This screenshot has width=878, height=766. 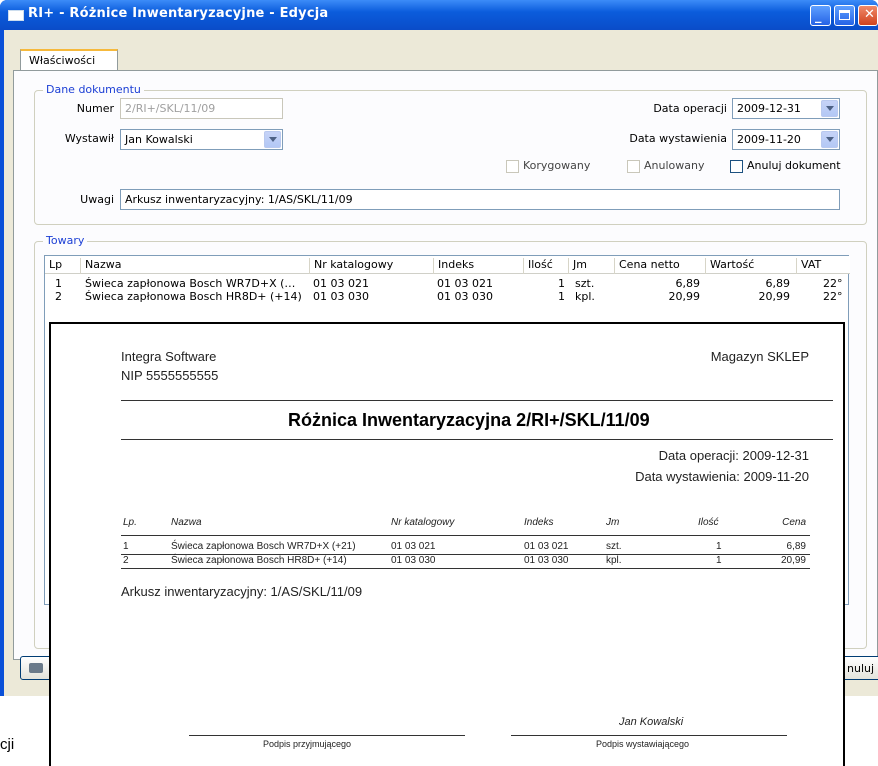 What do you see at coordinates (674, 165) in the screenshot?
I see `anulowany-label: Anulowany` at bounding box center [674, 165].